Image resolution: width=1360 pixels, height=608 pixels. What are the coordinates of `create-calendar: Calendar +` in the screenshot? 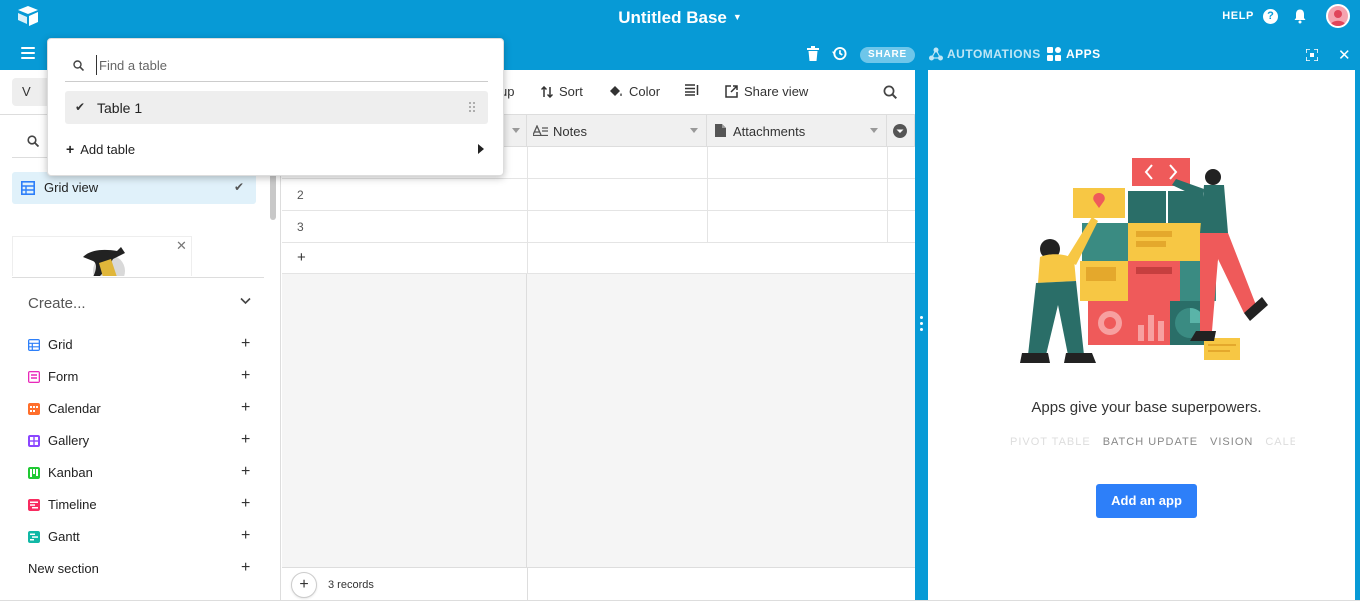 It's located at (141, 409).